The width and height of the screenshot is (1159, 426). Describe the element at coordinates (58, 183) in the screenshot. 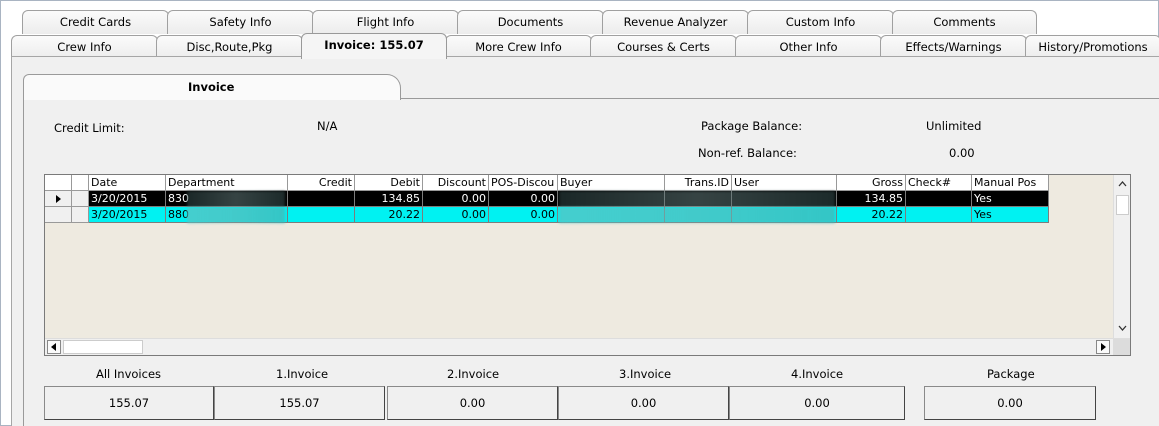

I see `grid-corner` at that location.